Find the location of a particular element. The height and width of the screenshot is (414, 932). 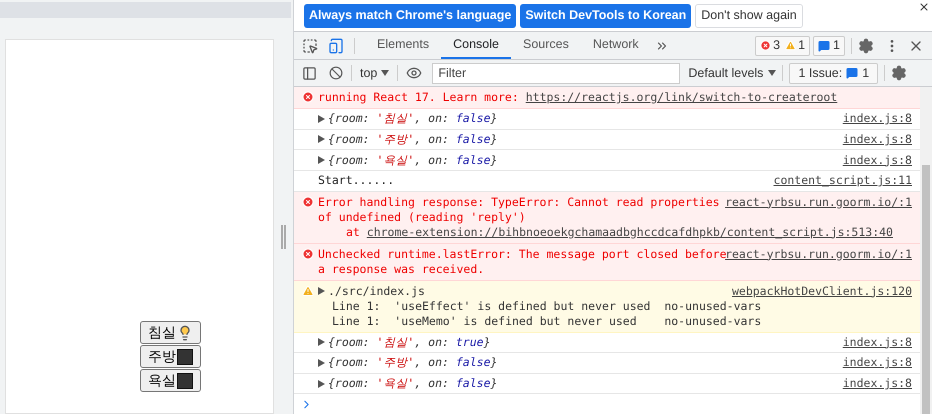

issues-button: 1 Issue: 1 is located at coordinates (833, 73).